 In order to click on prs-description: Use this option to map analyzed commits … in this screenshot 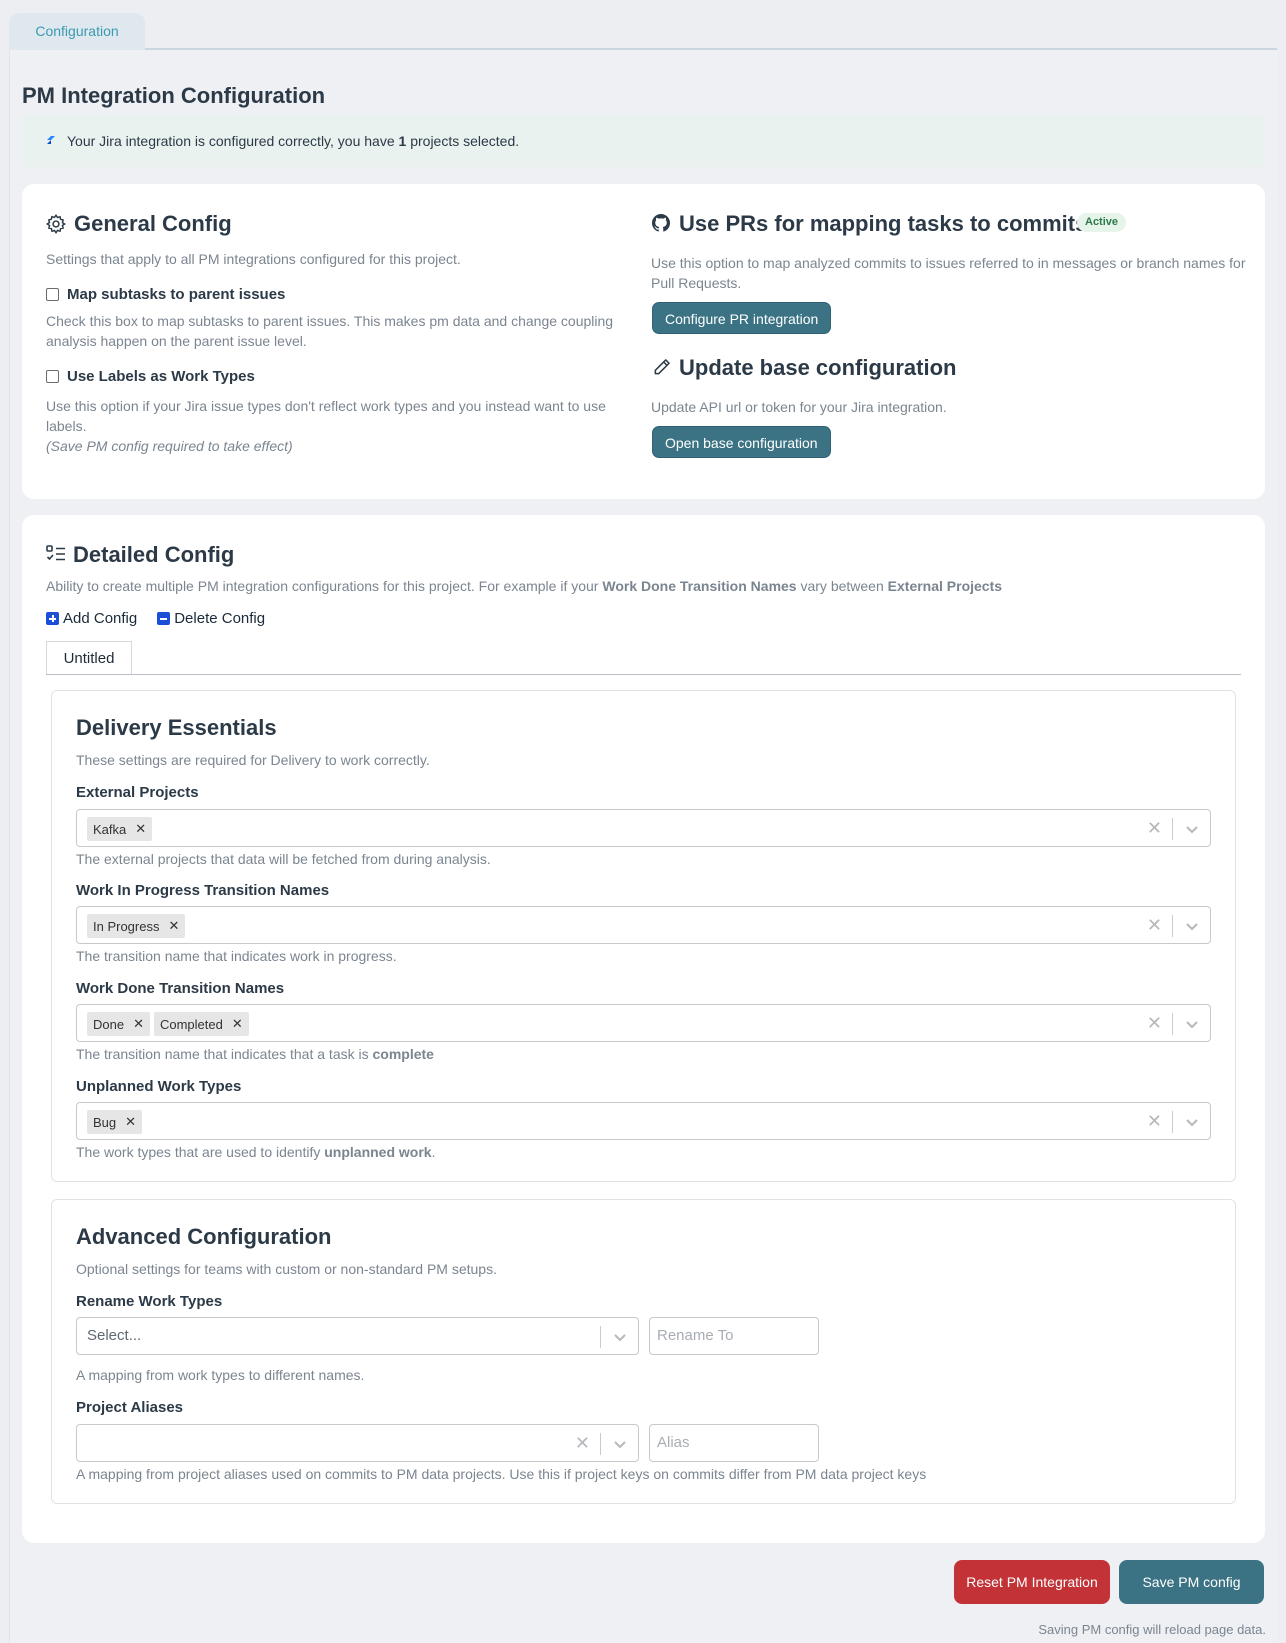, I will do `click(948, 273)`.